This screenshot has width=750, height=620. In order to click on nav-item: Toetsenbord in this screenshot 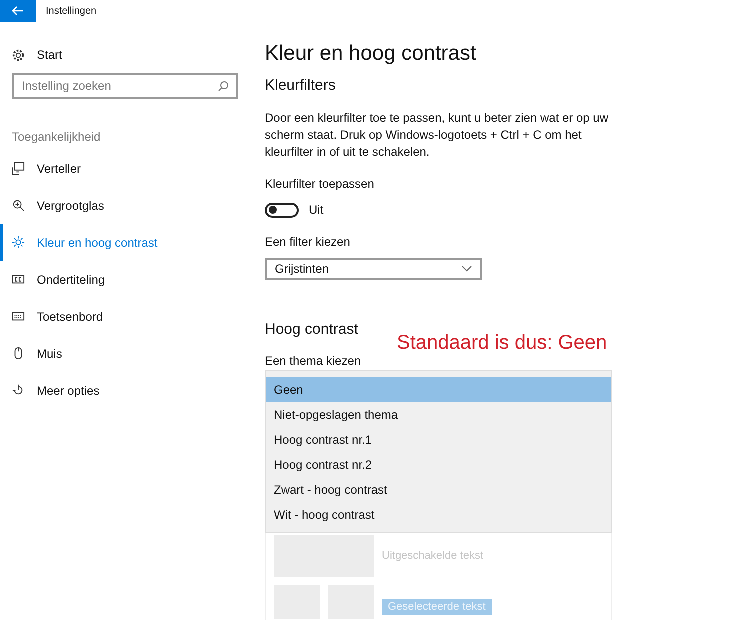, I will do `click(125, 316)`.